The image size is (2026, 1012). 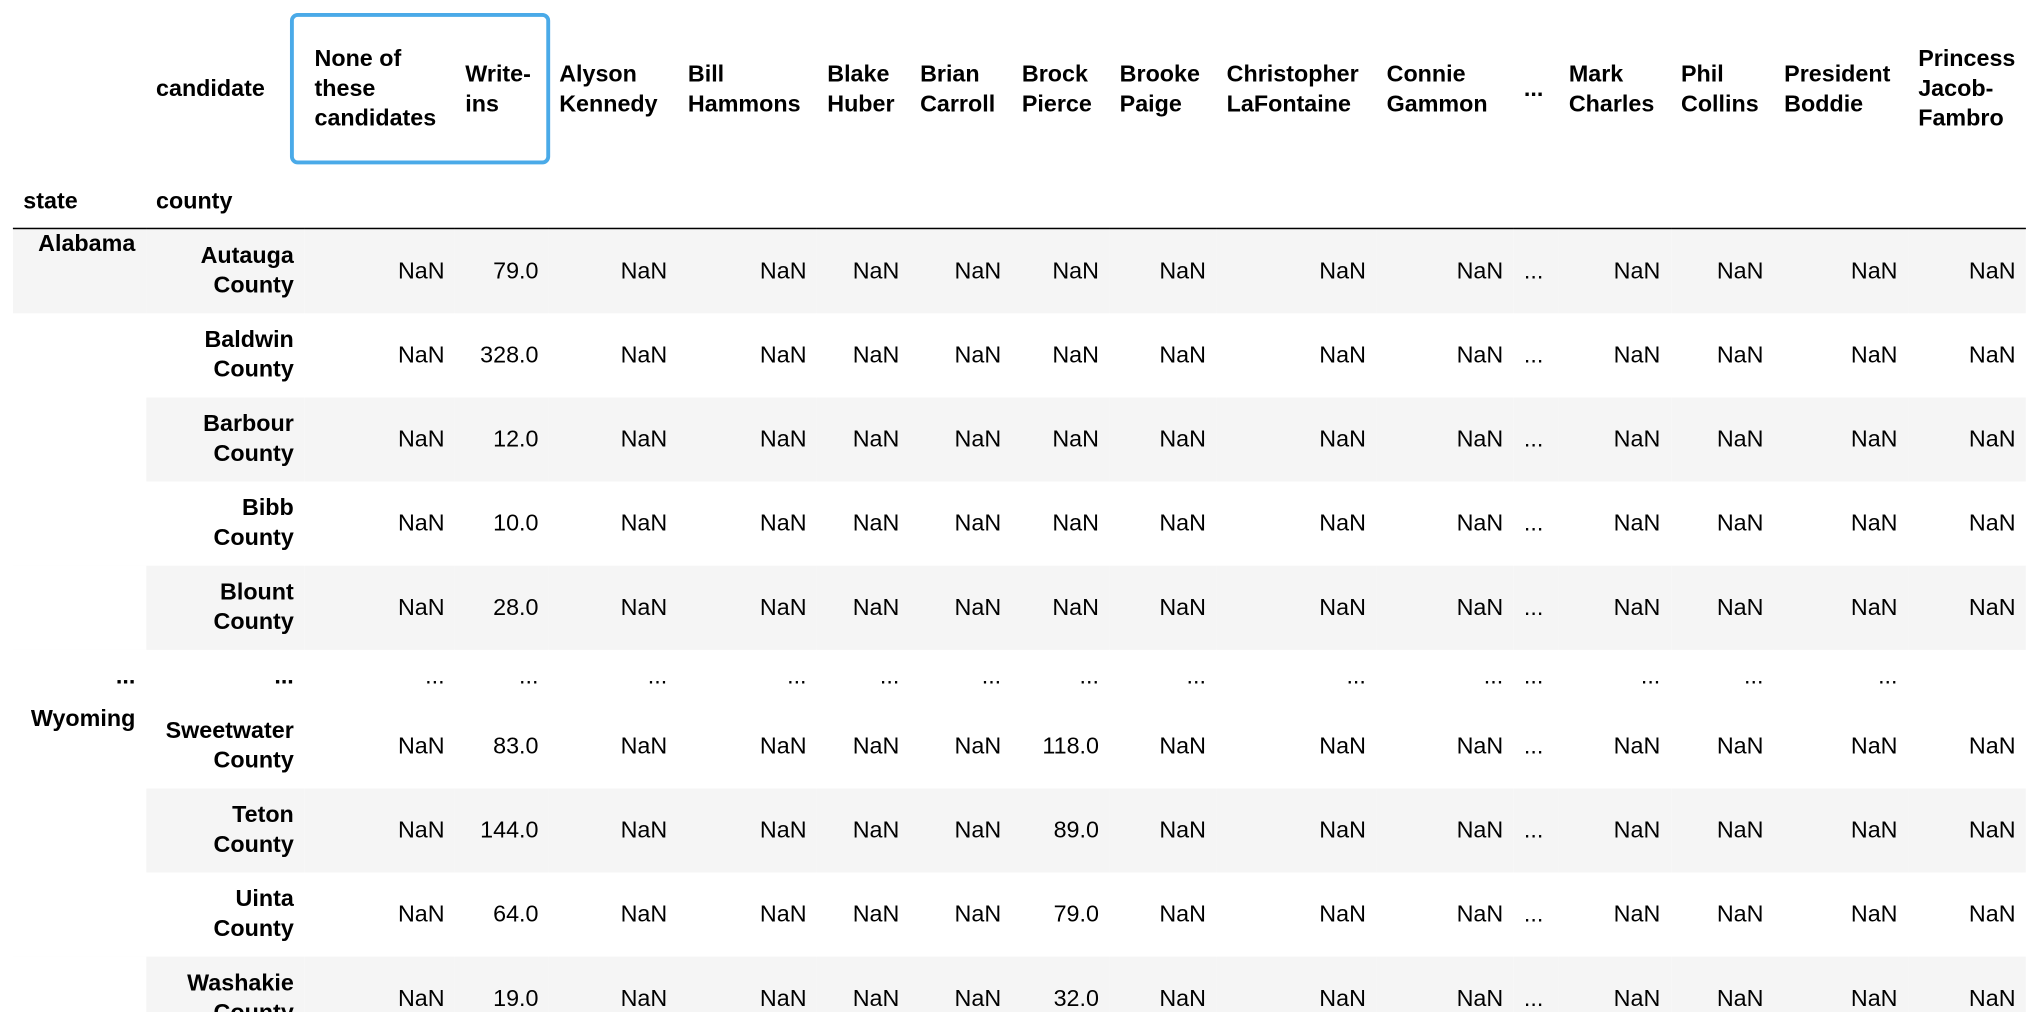 What do you see at coordinates (79, 745) in the screenshot?
I see `row-state-label: Wyoming` at bounding box center [79, 745].